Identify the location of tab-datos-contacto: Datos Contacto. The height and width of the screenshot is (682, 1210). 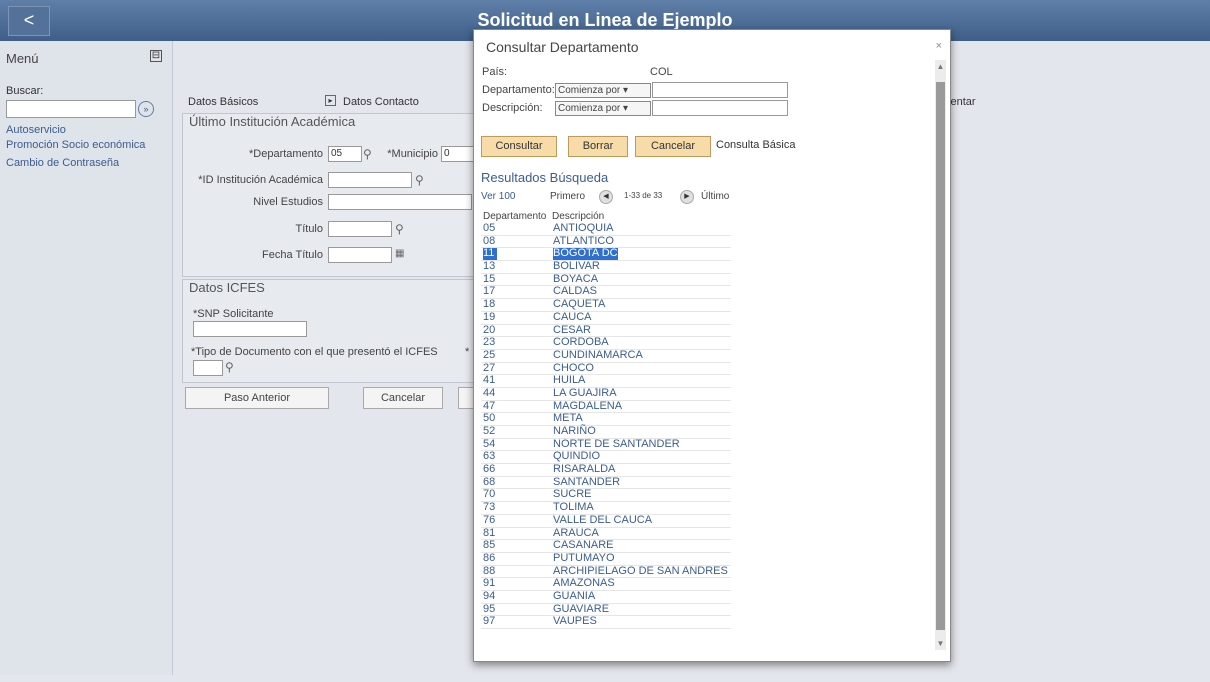
(381, 102).